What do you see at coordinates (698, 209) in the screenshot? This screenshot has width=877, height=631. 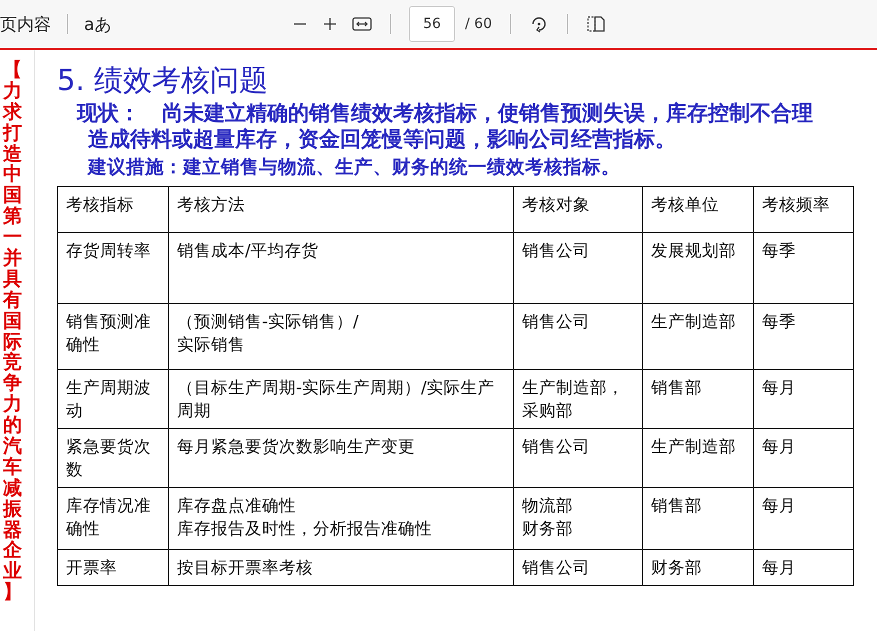 I see `column-header: 考核单位` at bounding box center [698, 209].